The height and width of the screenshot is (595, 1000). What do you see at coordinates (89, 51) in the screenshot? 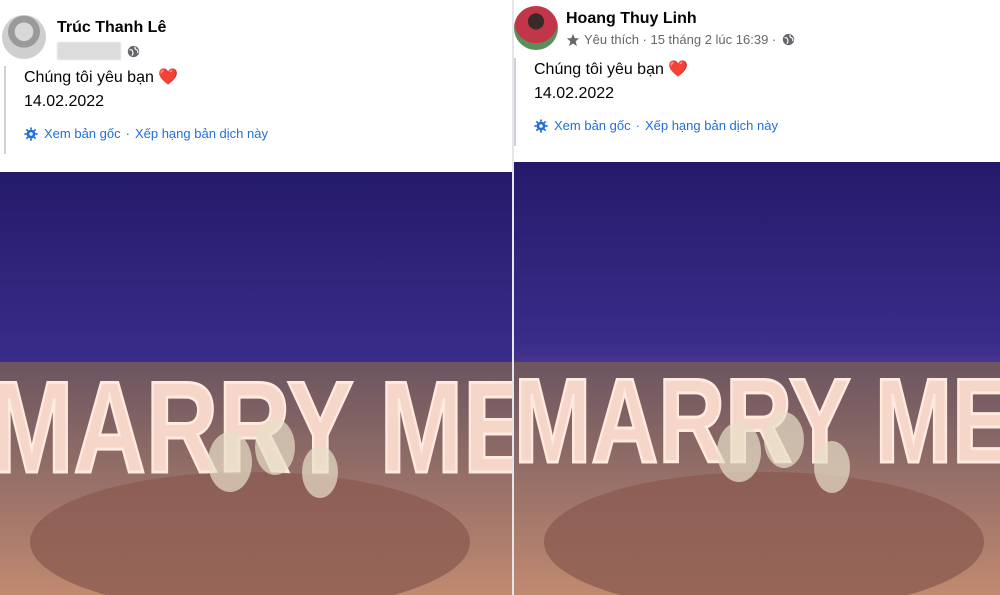
I see `timestamp-blurred` at bounding box center [89, 51].